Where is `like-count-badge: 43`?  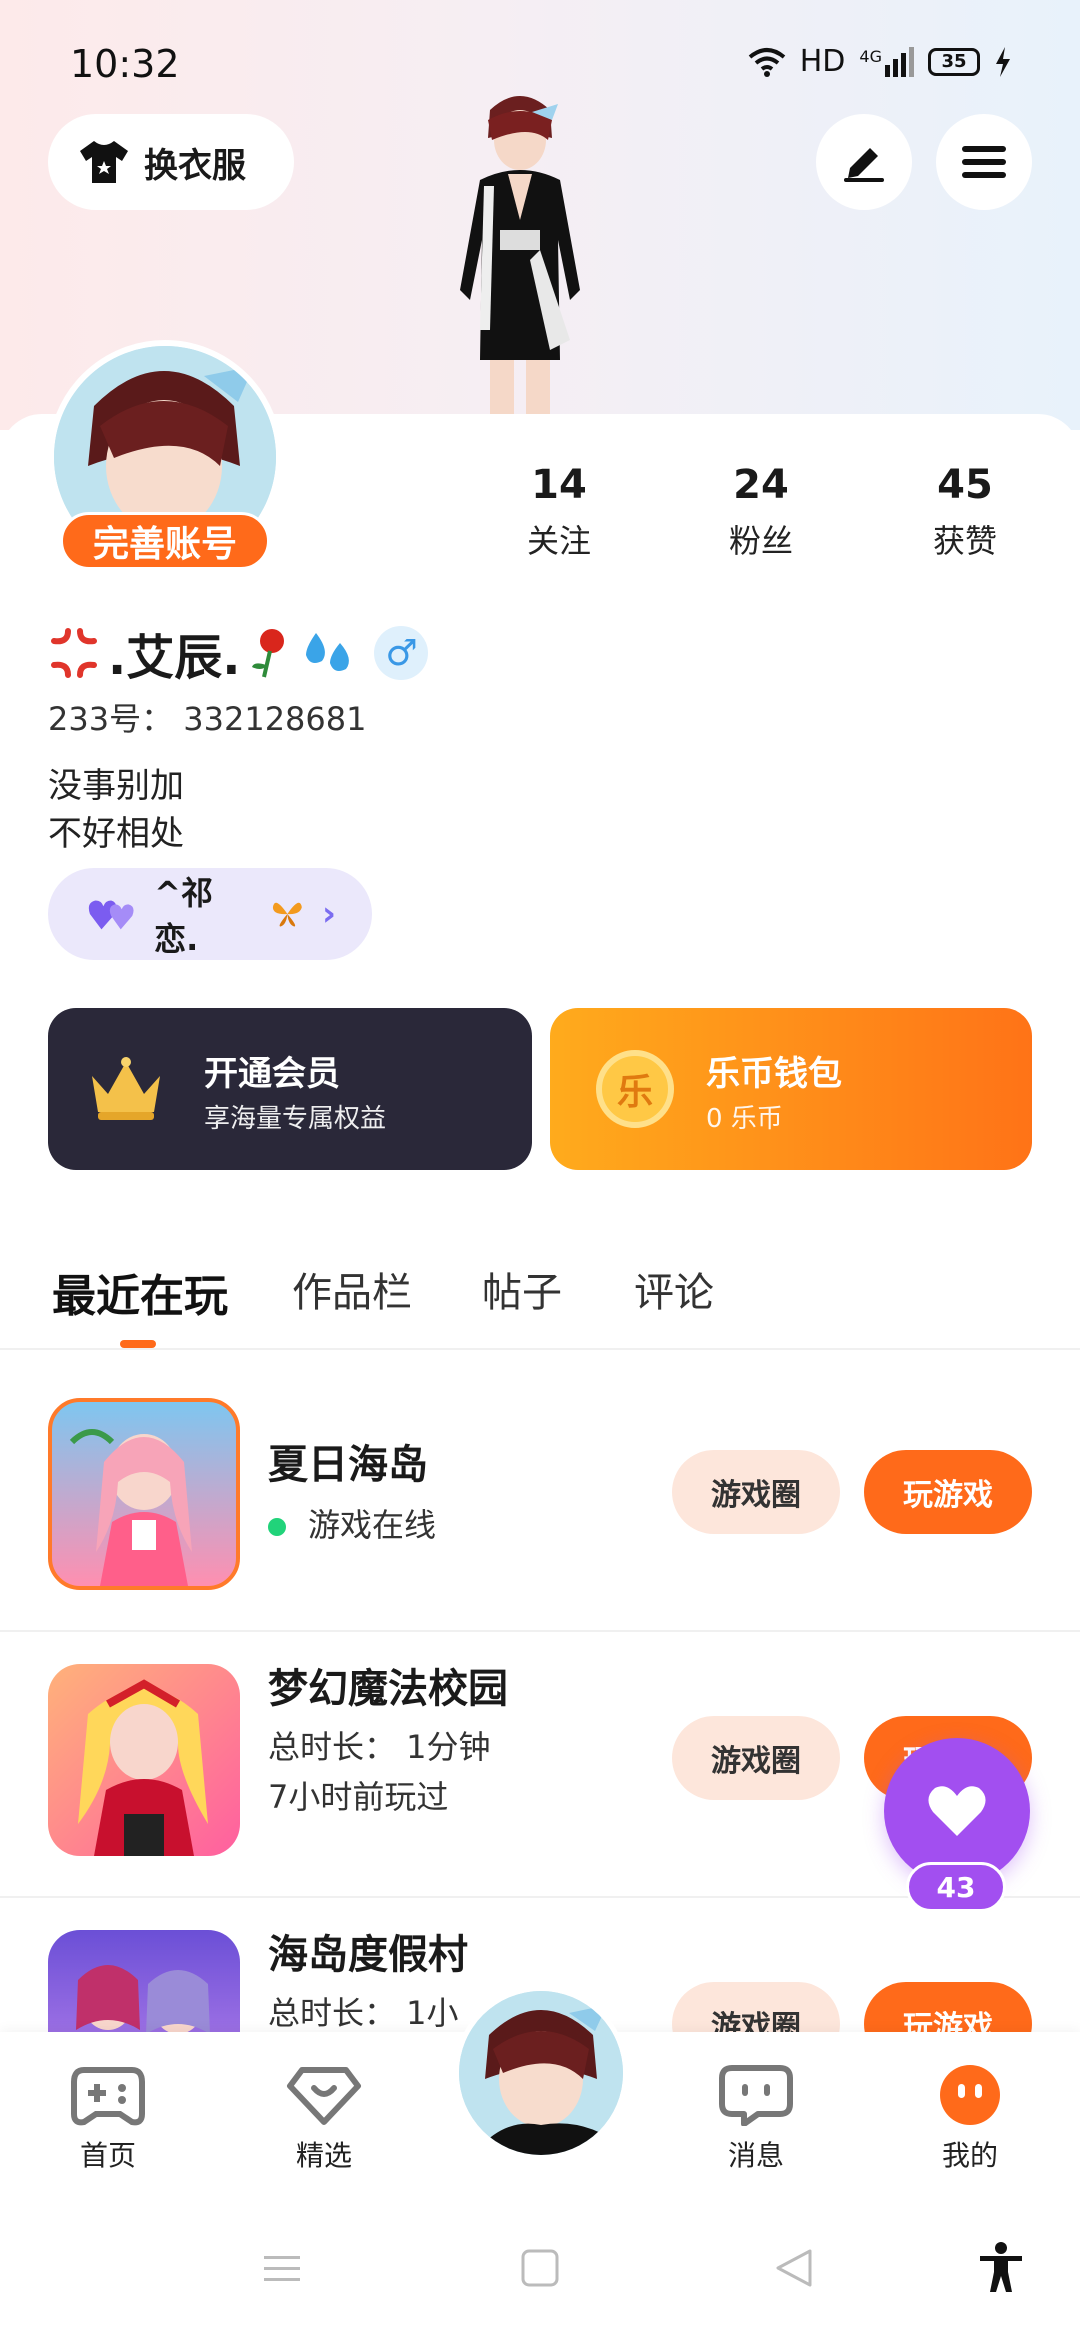
like-count-badge: 43 is located at coordinates (956, 1887).